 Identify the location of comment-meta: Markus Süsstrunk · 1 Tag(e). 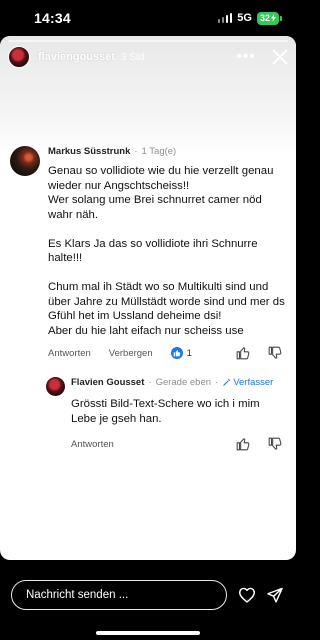
(112, 151).